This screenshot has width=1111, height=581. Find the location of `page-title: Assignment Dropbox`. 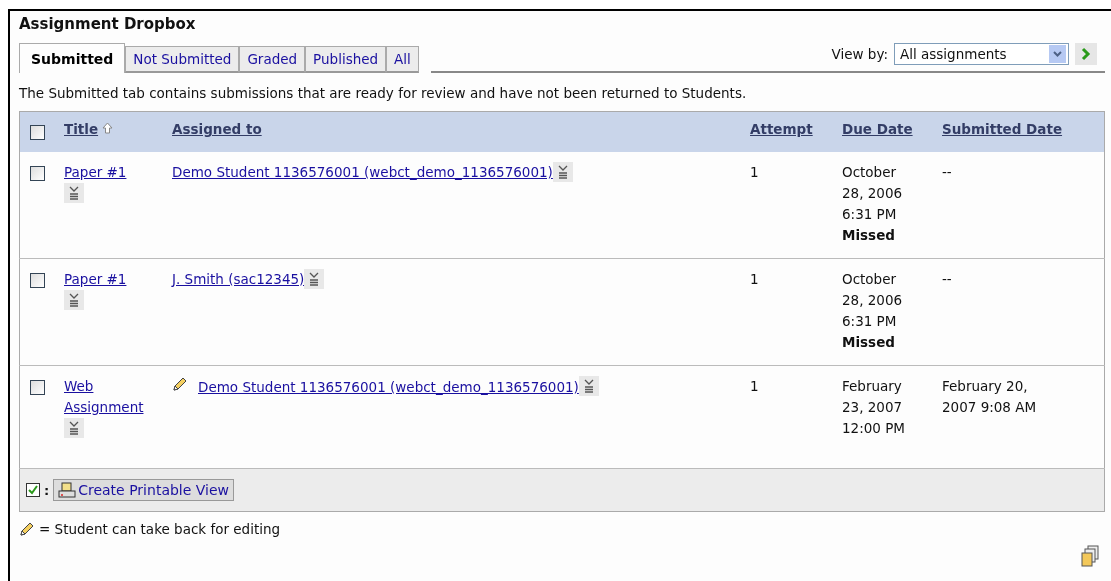

page-title: Assignment Dropbox is located at coordinates (108, 24).